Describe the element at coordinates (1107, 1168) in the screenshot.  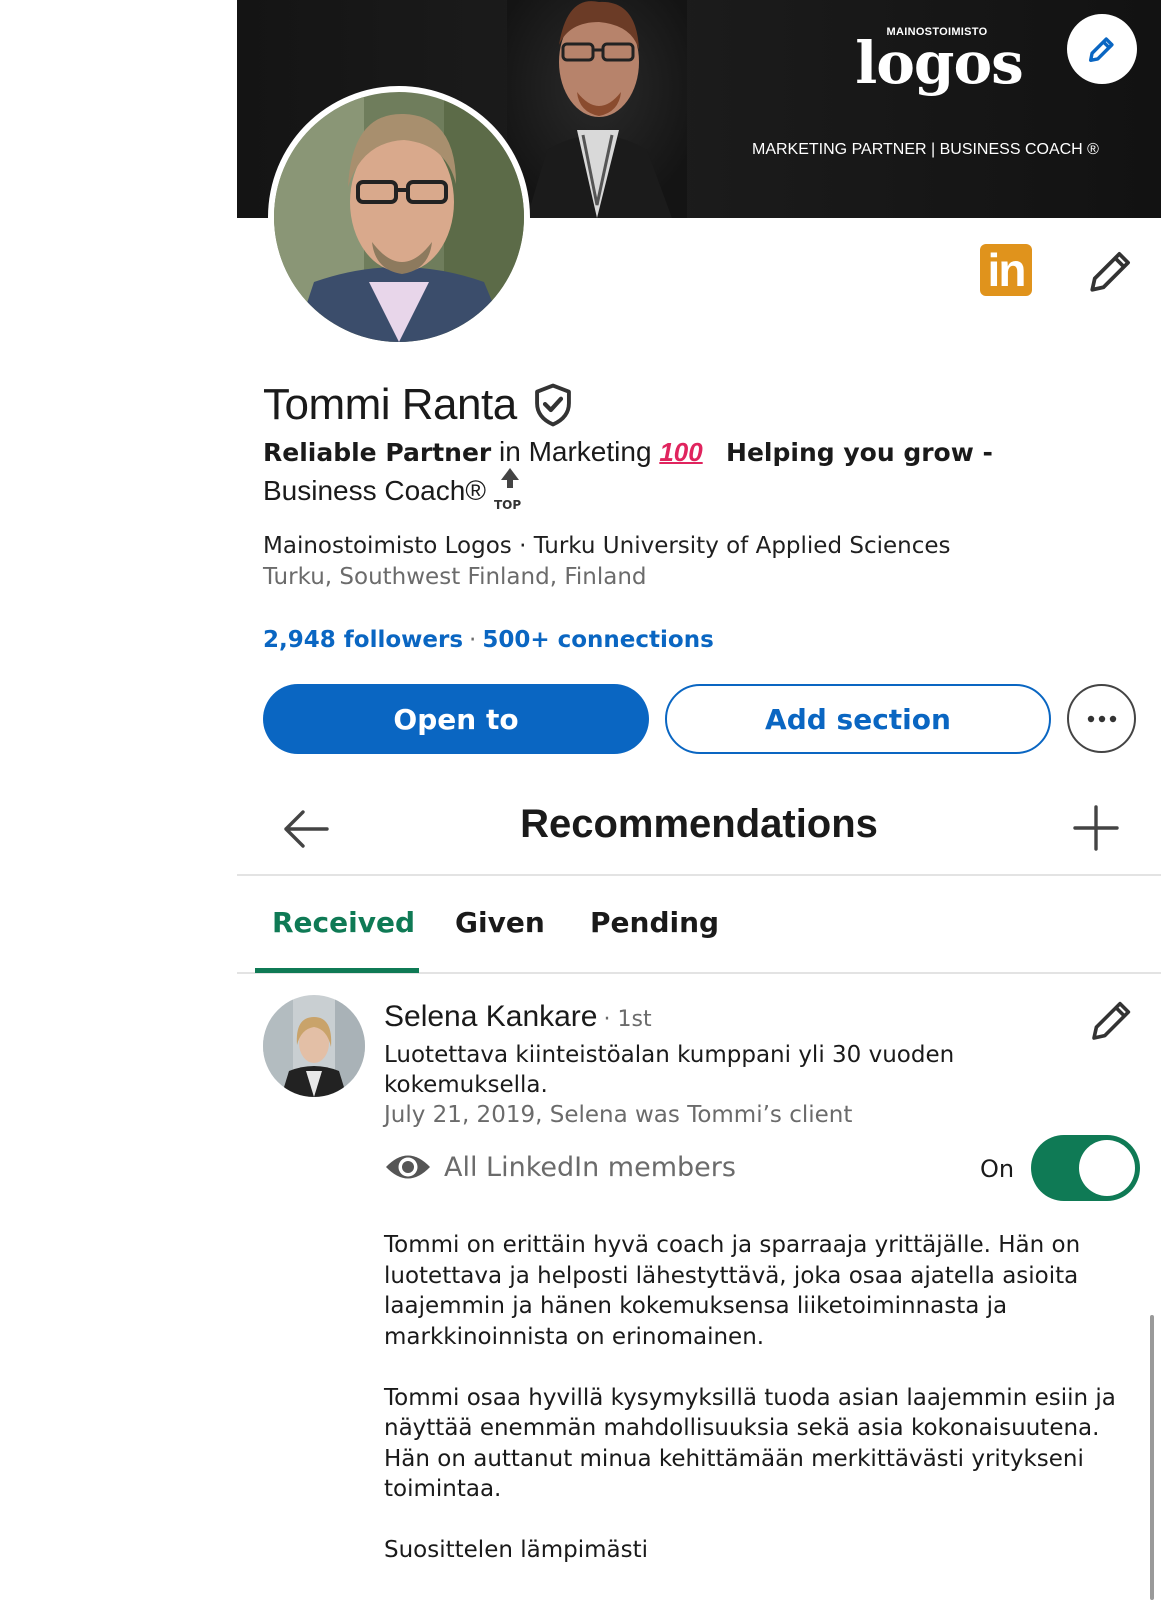
I see `toggle-knob` at that location.